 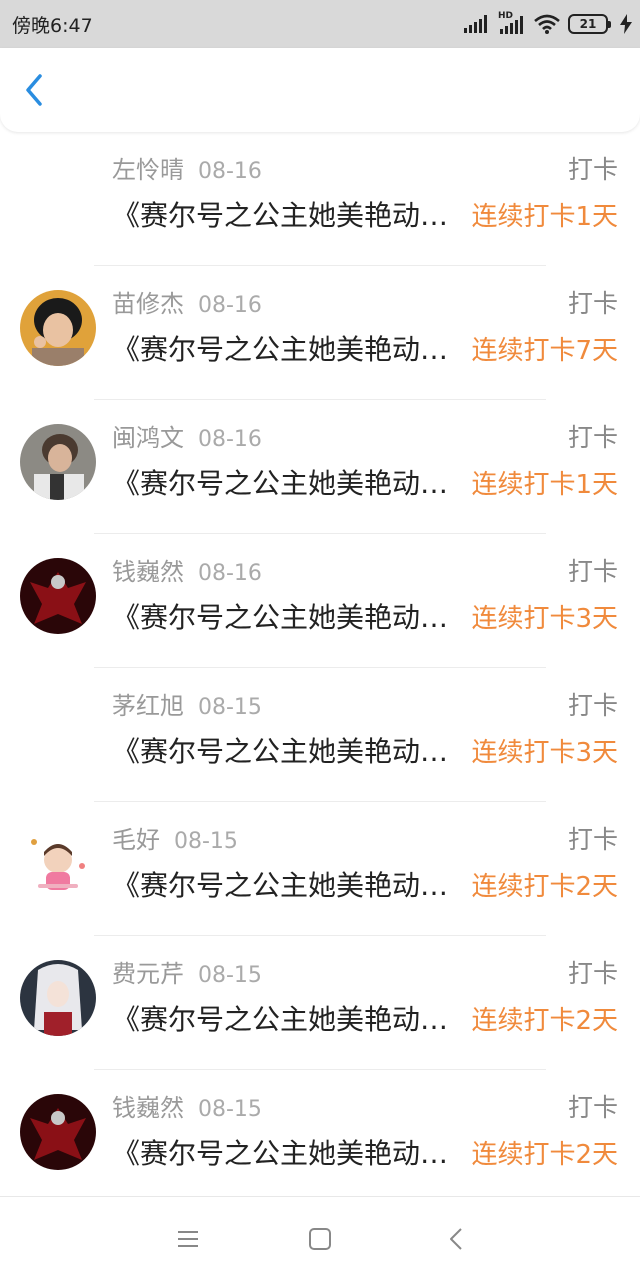 I want to click on chevron-left-icon, so click(x=34, y=90).